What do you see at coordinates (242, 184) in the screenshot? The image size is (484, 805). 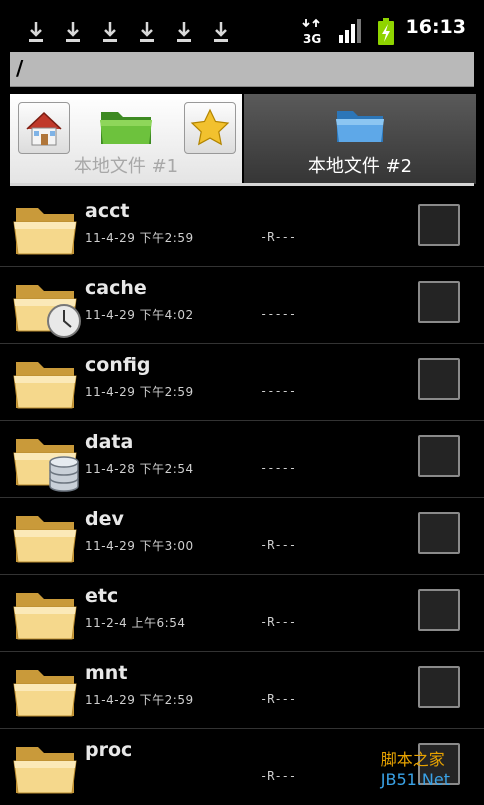 I see `tab-divider` at bounding box center [242, 184].